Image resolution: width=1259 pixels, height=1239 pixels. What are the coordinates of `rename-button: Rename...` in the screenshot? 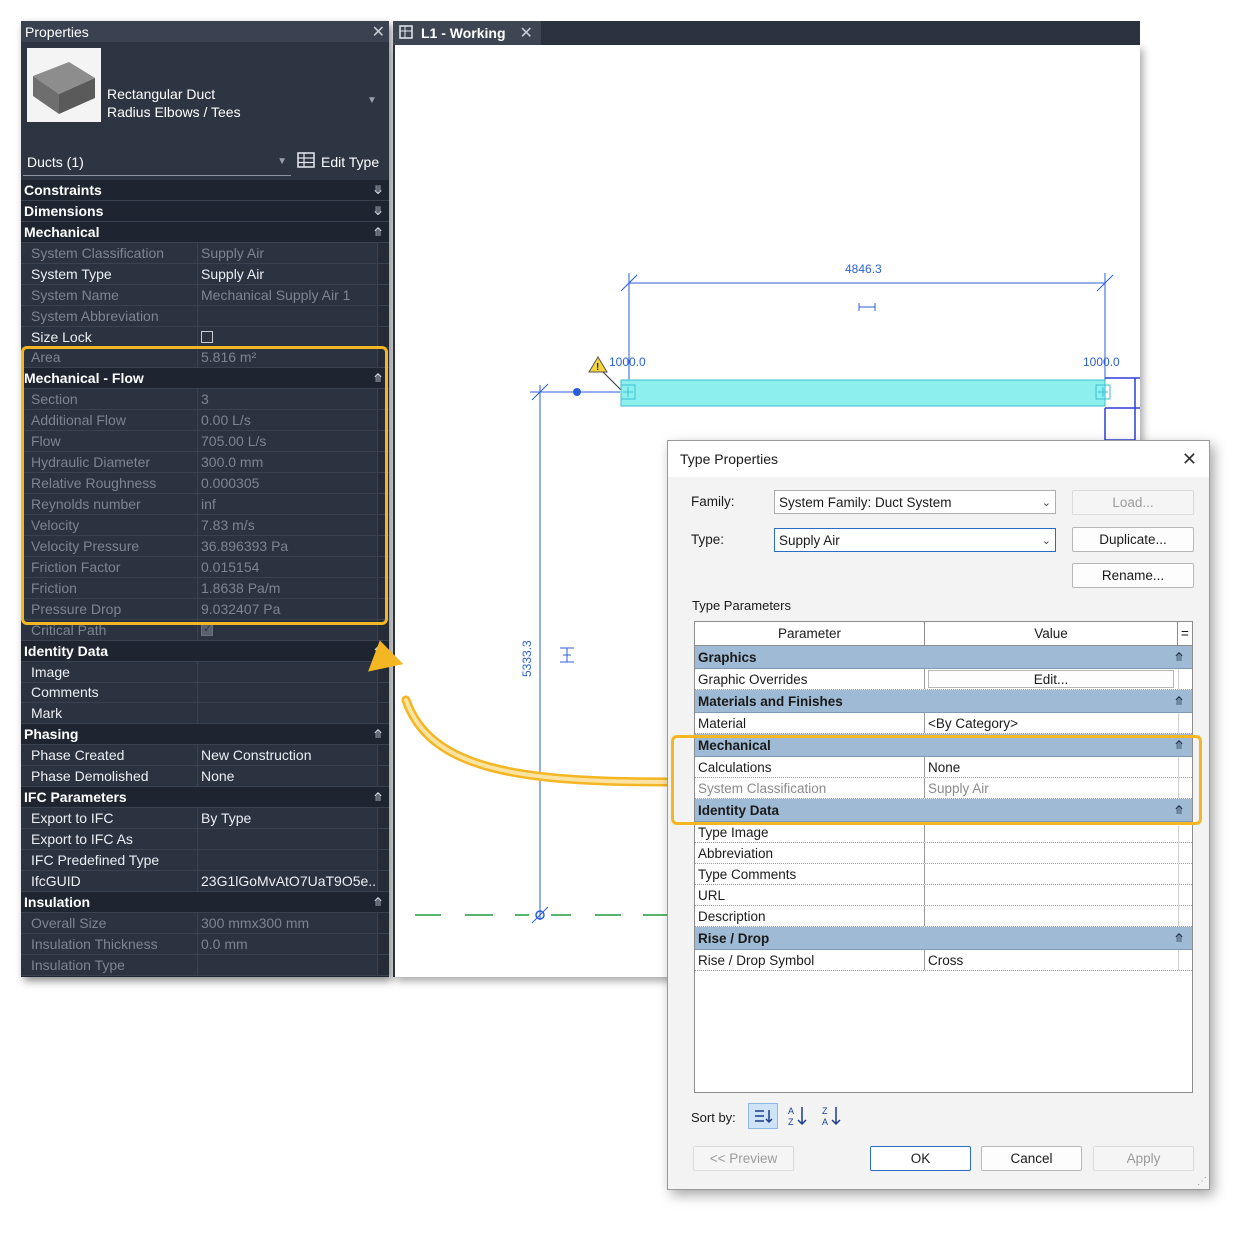 It's located at (1133, 575).